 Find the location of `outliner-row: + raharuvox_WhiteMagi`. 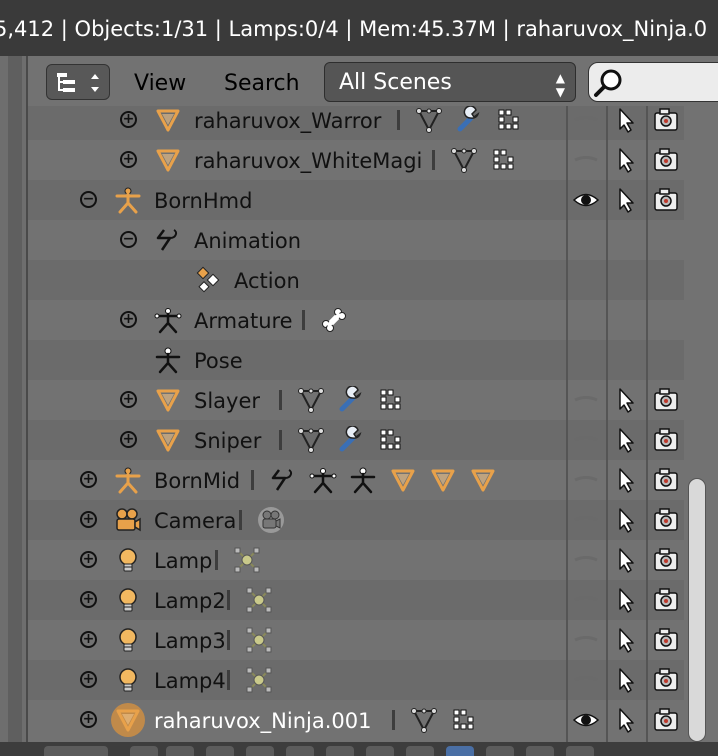

outliner-row: + raharuvox_WhiteMagi is located at coordinates (356, 160).